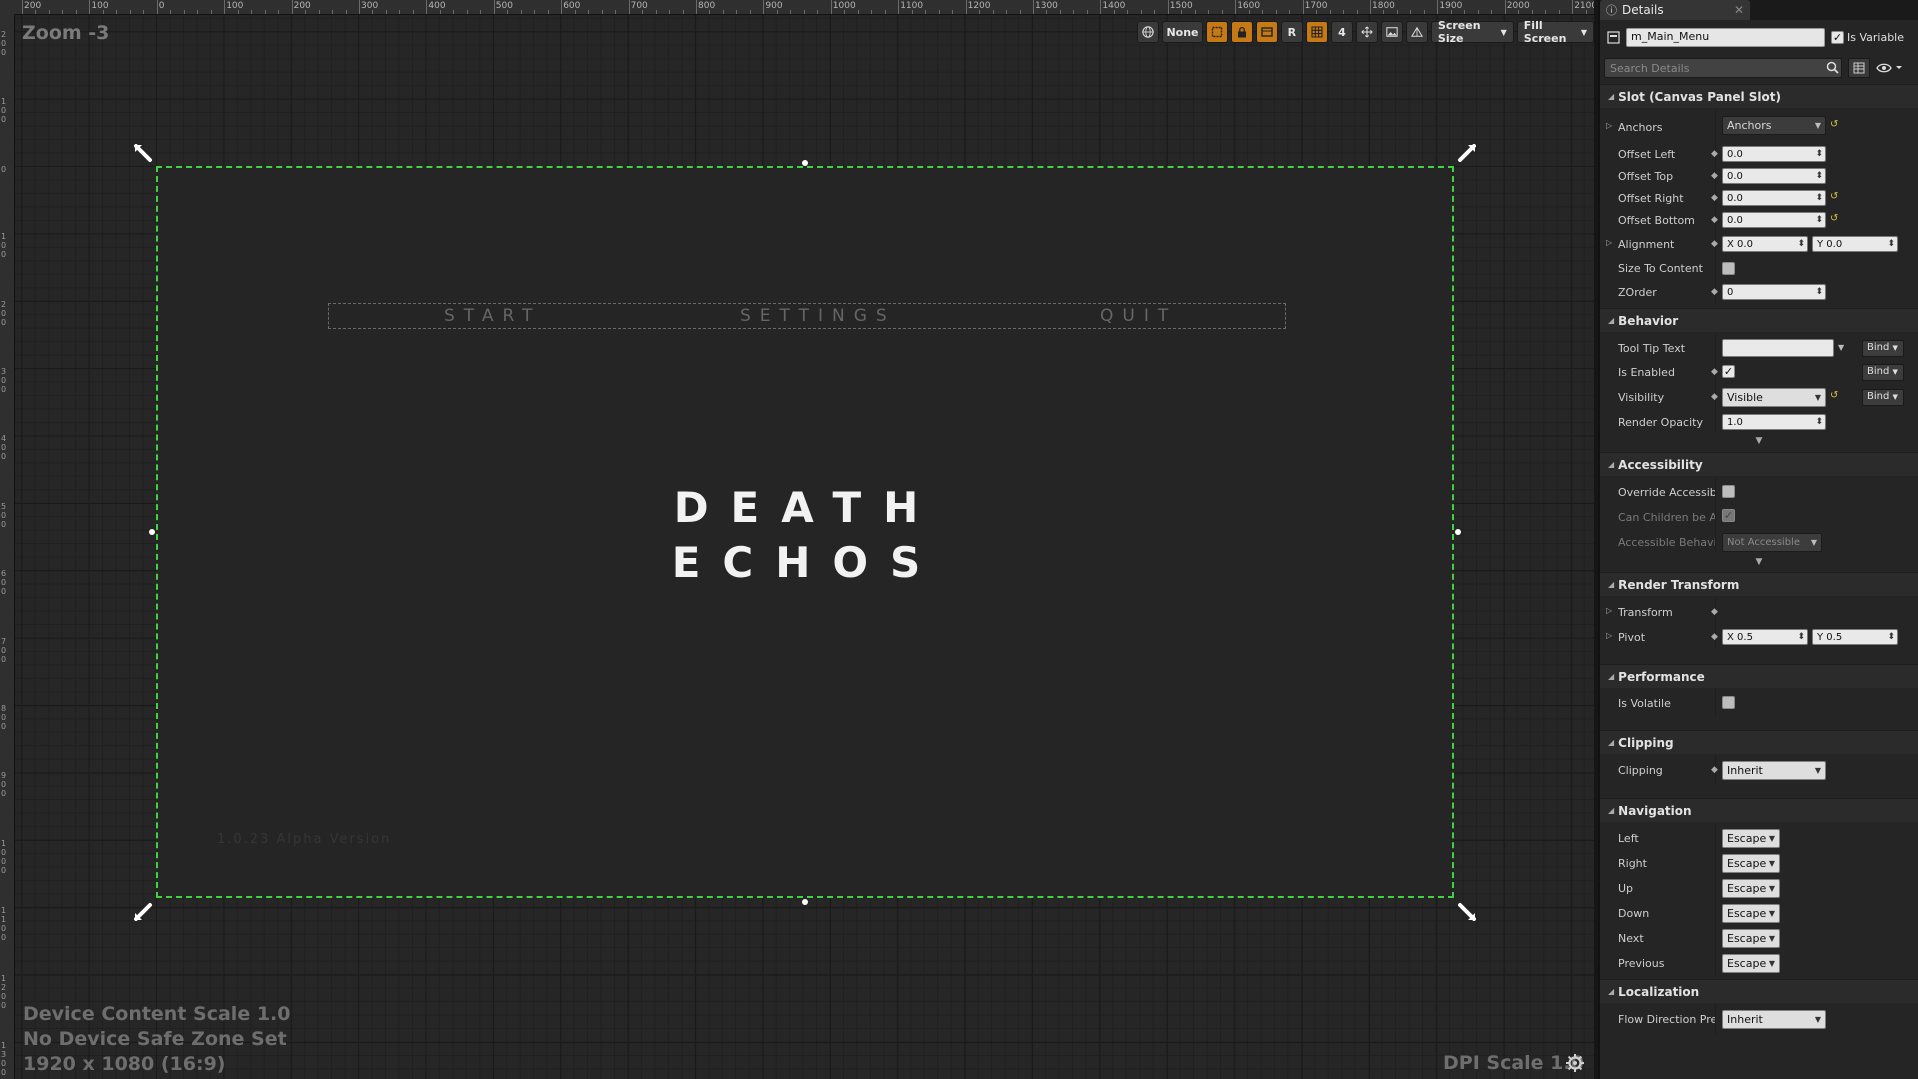  What do you see at coordinates (1774, 220) in the screenshot?
I see `offset-bottom-field: 0.0 ⬍` at bounding box center [1774, 220].